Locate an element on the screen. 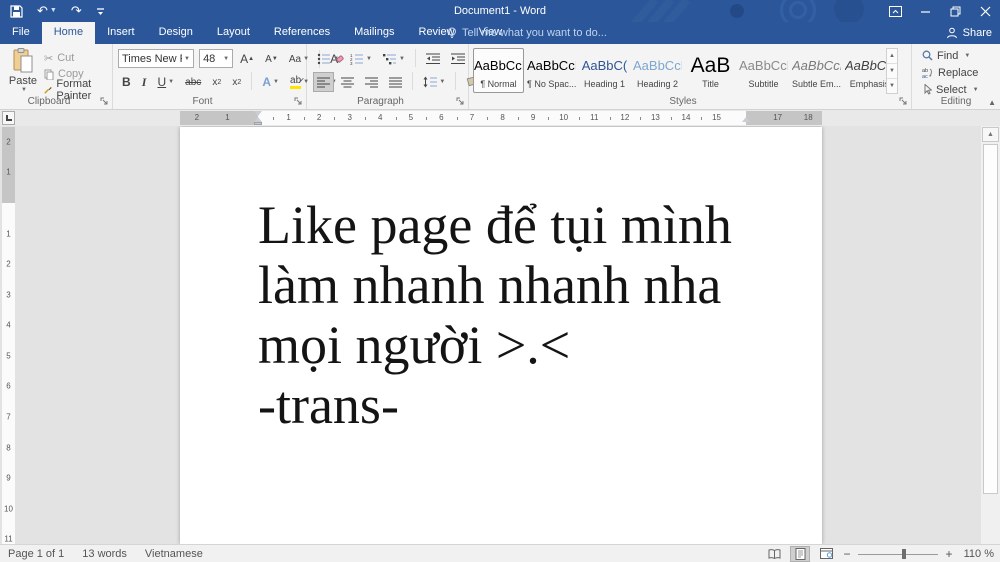 The image size is (1000, 562). language-indicator: Vietnamese is located at coordinates (174, 554).